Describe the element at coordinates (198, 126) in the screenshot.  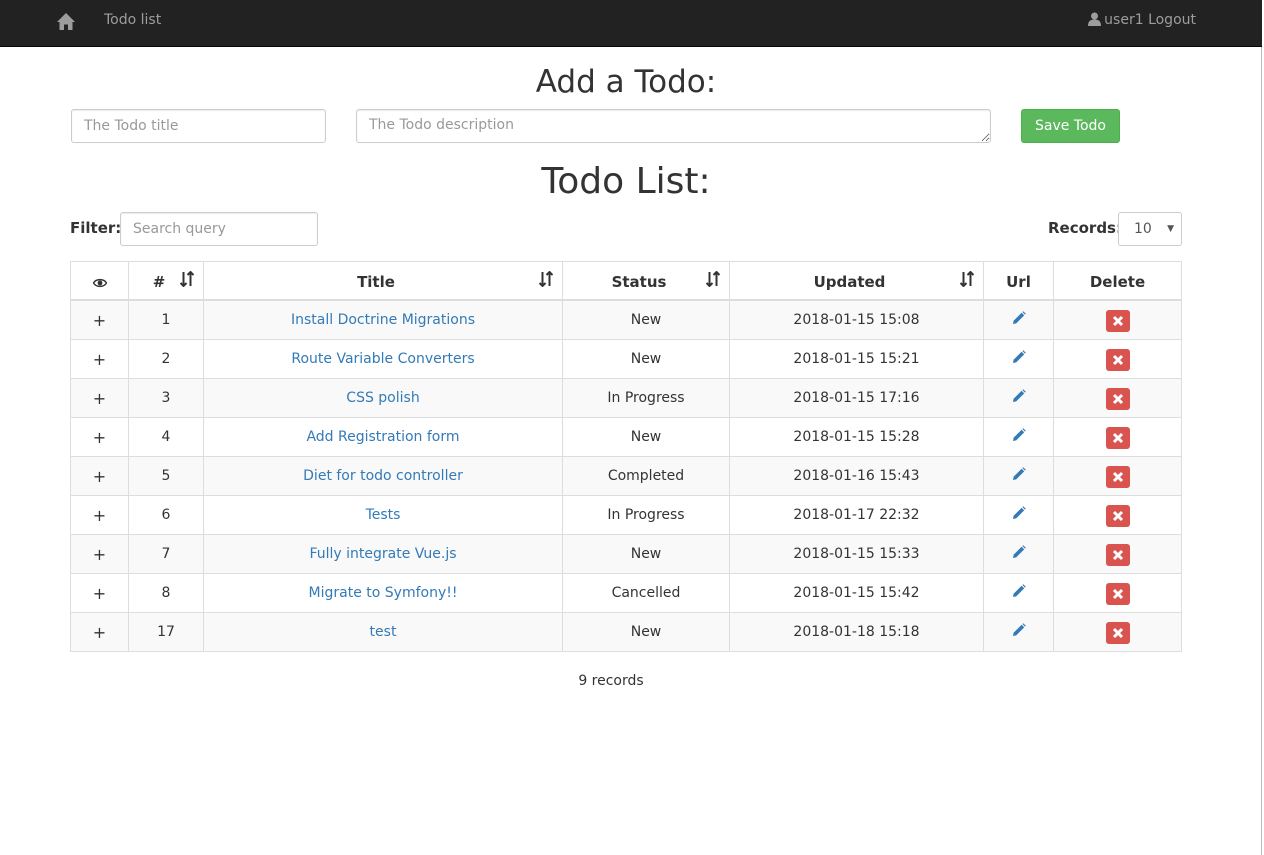
I see `todo-title-input` at that location.